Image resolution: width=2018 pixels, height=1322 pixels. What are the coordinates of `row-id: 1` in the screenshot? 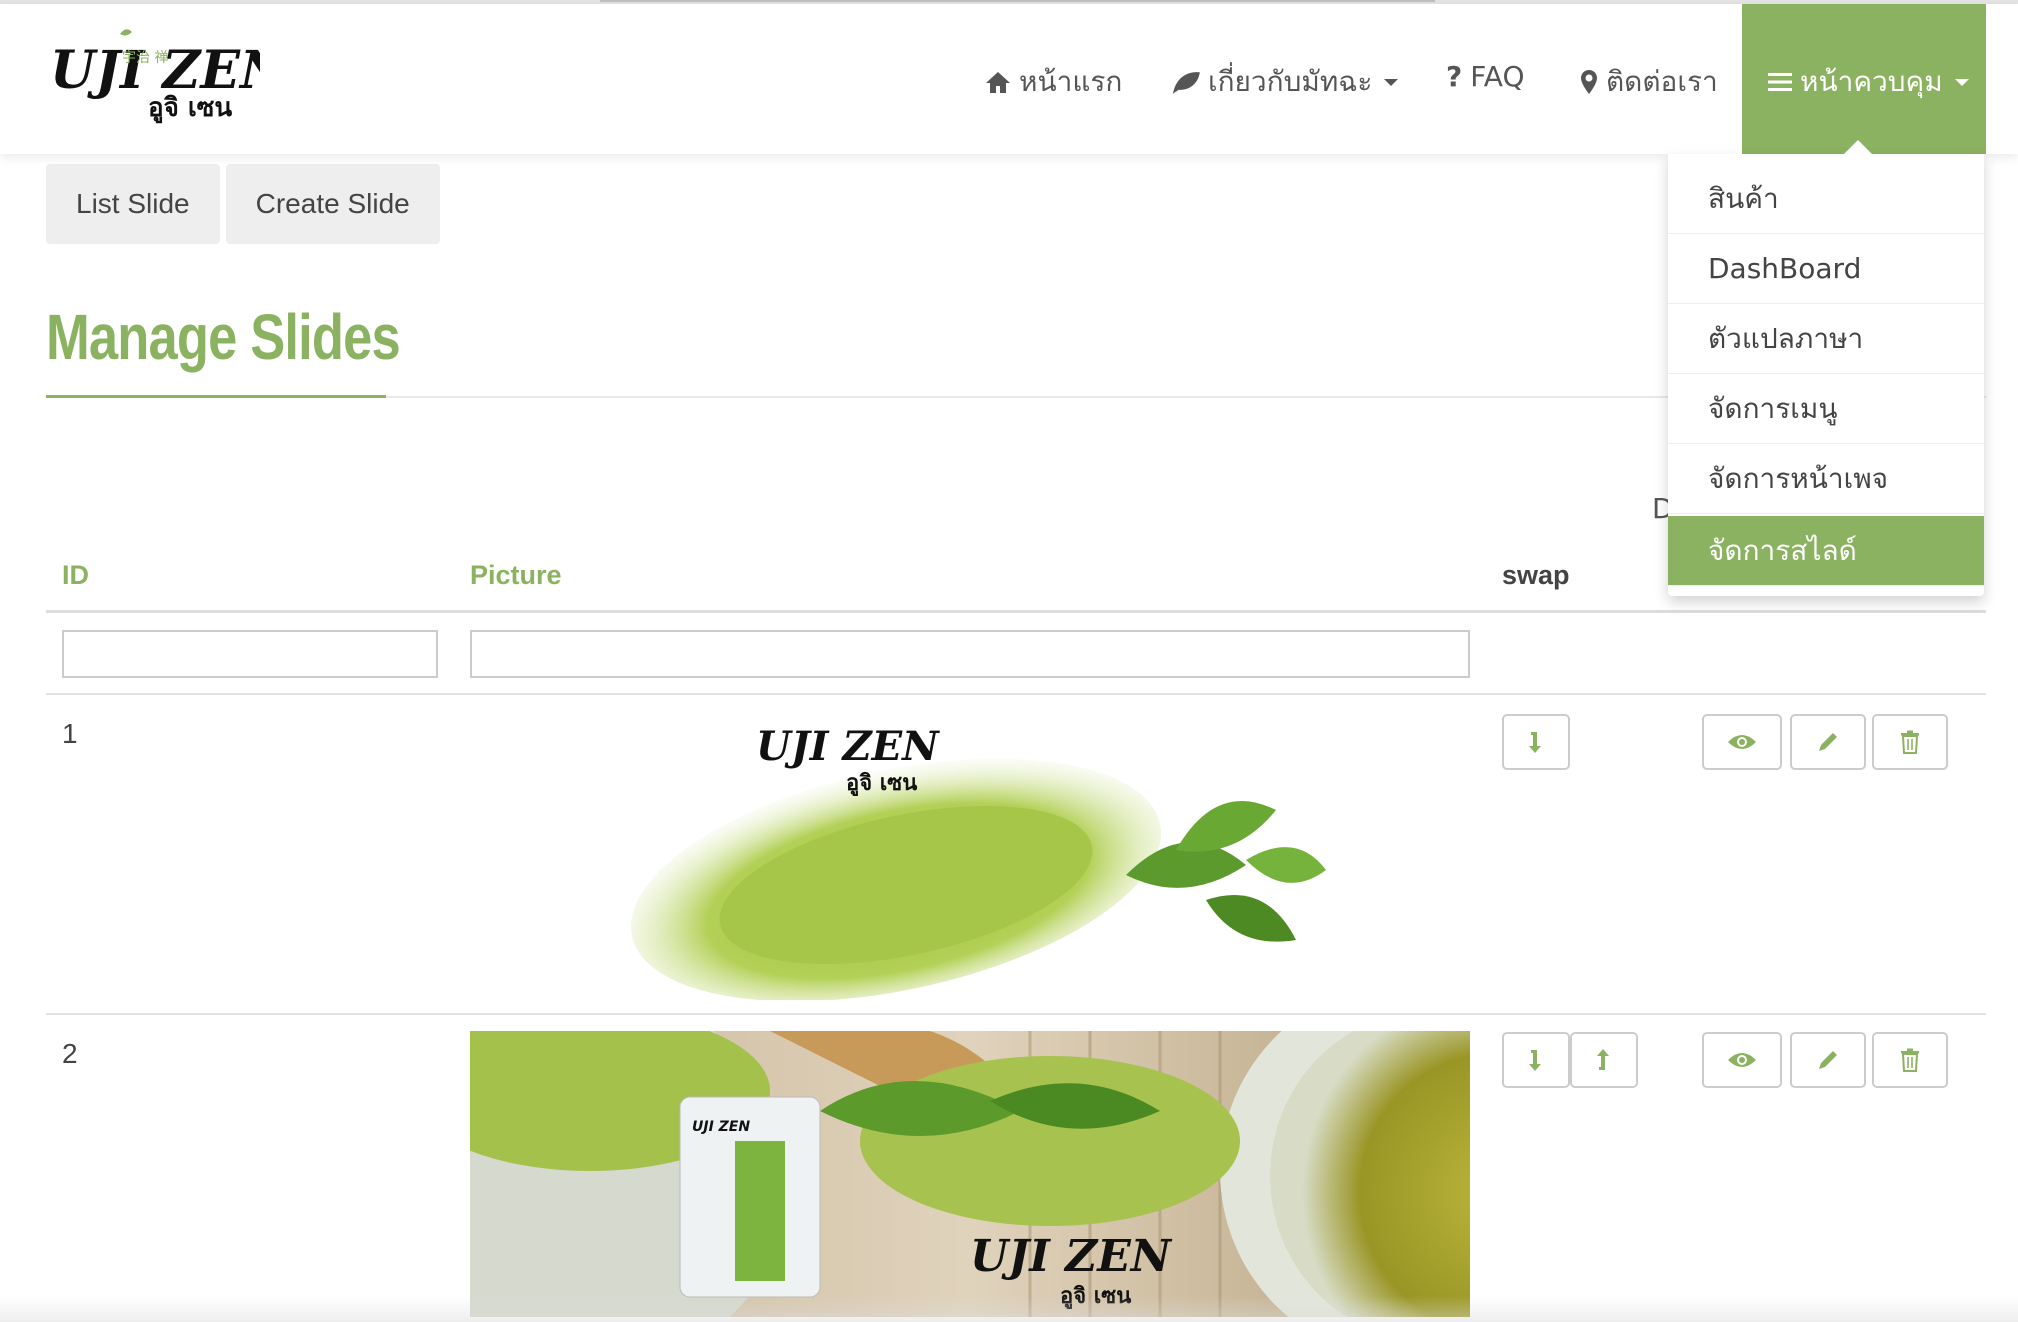 It's located at (70, 733).